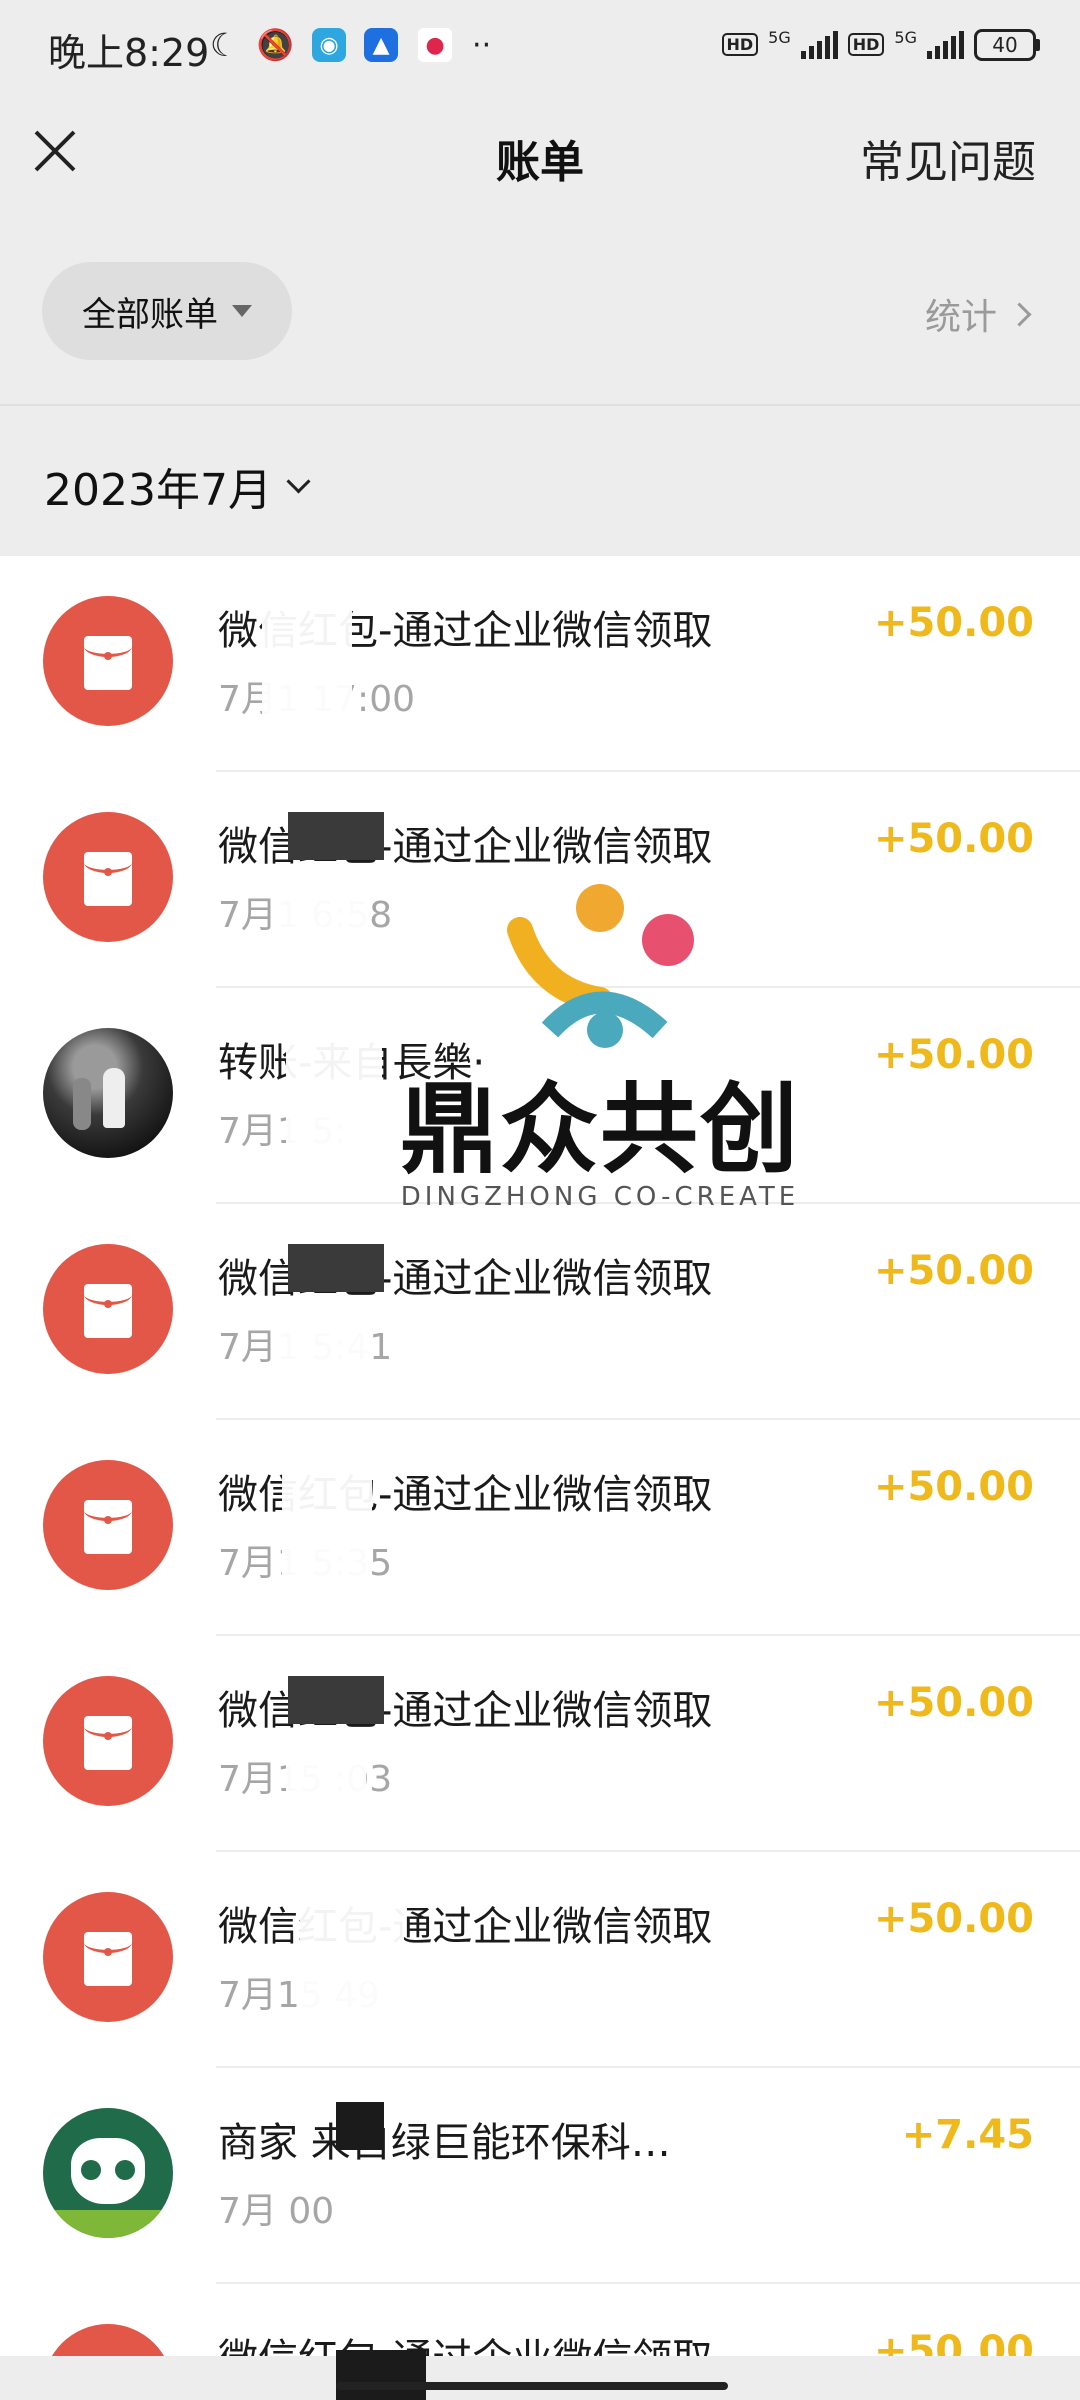  Describe the element at coordinates (948, 158) in the screenshot. I see `faq-link: 常见问题` at that location.